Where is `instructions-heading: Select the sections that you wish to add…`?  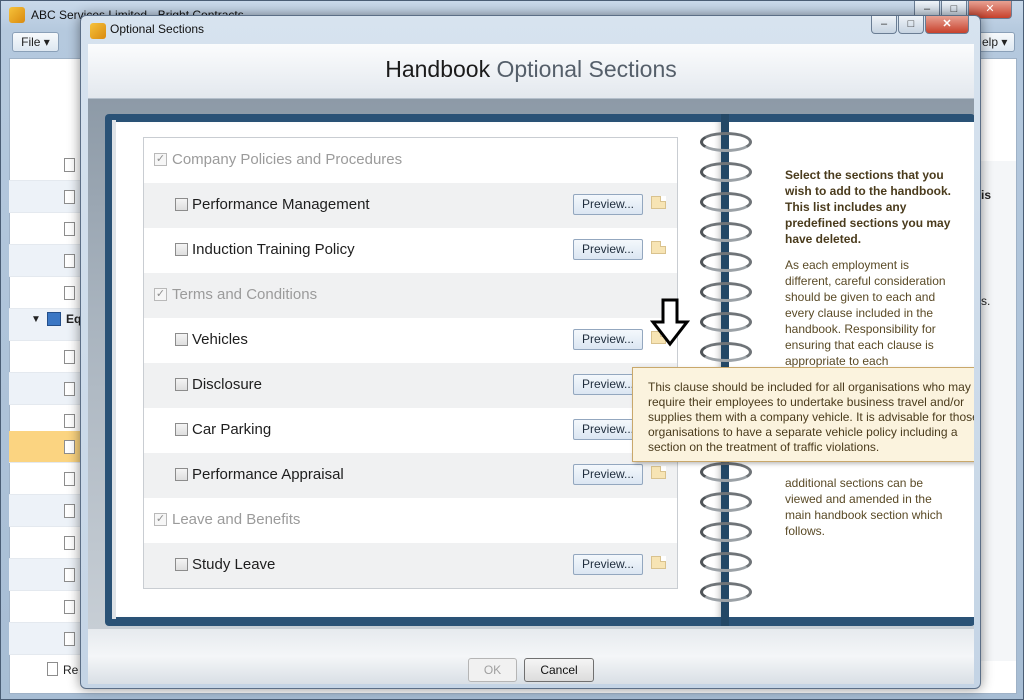
instructions-heading: Select the sections that you wish to add… is located at coordinates (868, 207).